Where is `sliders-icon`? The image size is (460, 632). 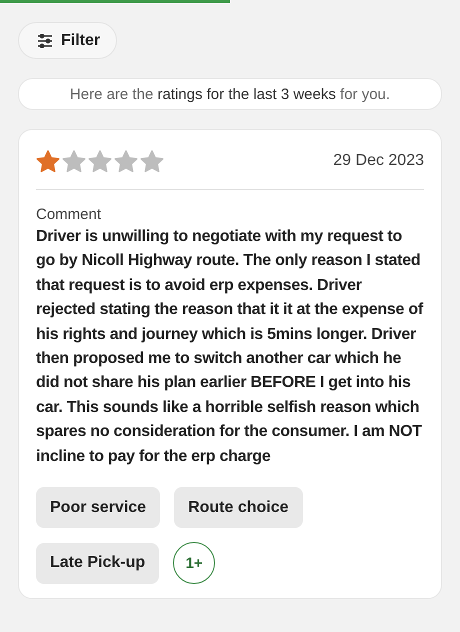 sliders-icon is located at coordinates (45, 41).